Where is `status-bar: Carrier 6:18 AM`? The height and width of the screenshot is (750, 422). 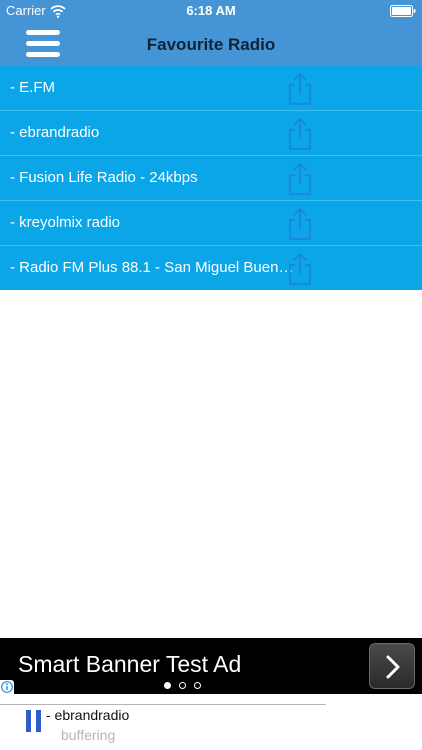 status-bar: Carrier 6:18 AM is located at coordinates (211, 11).